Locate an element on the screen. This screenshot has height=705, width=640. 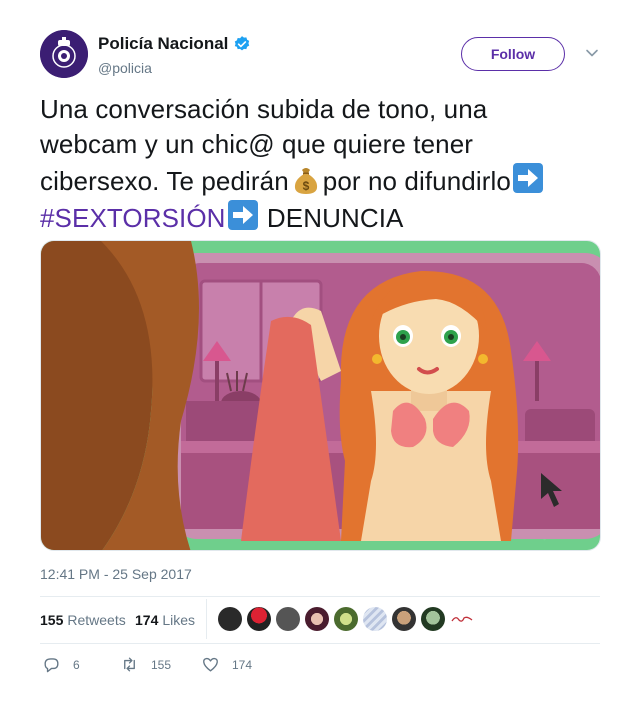
tweet-line-text: por no difundirlo is located at coordinates (416, 181).